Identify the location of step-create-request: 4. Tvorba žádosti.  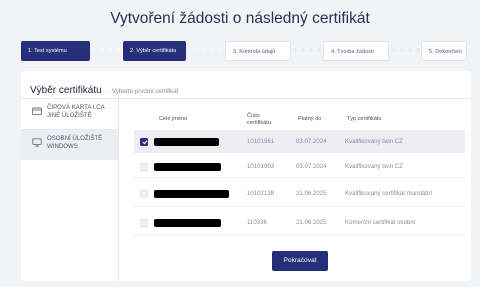
(356, 51).